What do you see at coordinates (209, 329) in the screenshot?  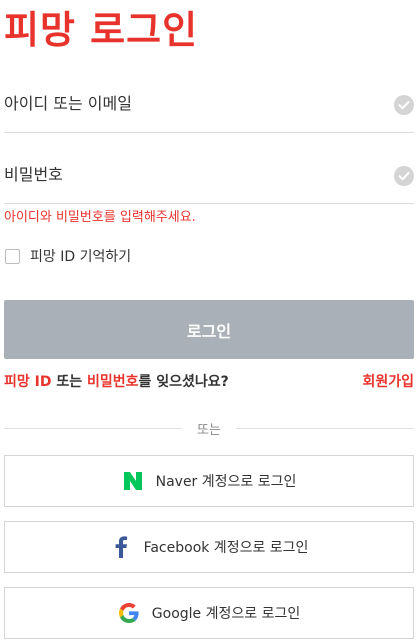 I see `login-button: 로그인` at bounding box center [209, 329].